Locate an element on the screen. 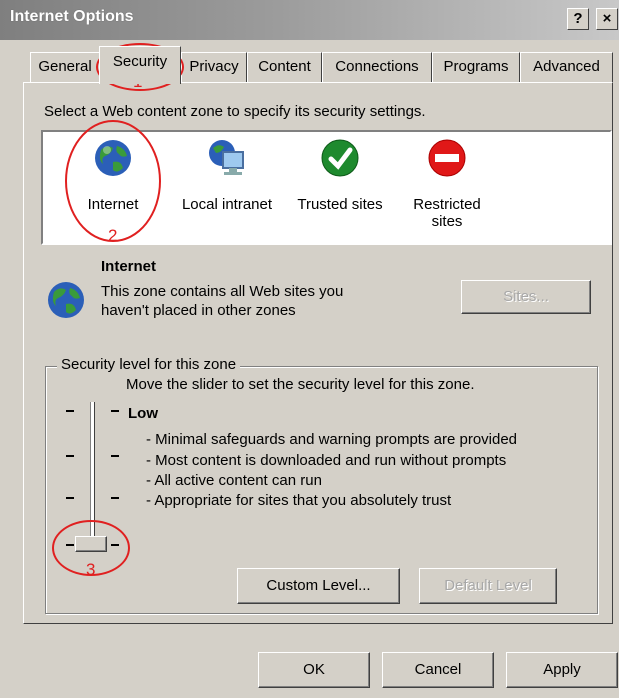 The width and height of the screenshot is (619, 698). annotation-number-3: 3 is located at coordinates (91, 569).